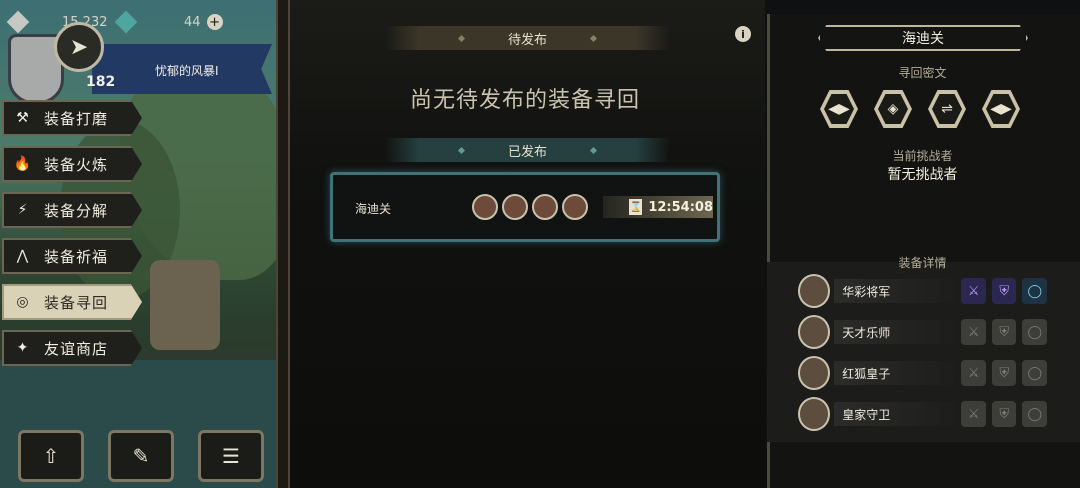 The height and width of the screenshot is (488, 1080). What do you see at coordinates (101, 82) in the screenshot?
I see `player-level: 182` at bounding box center [101, 82].